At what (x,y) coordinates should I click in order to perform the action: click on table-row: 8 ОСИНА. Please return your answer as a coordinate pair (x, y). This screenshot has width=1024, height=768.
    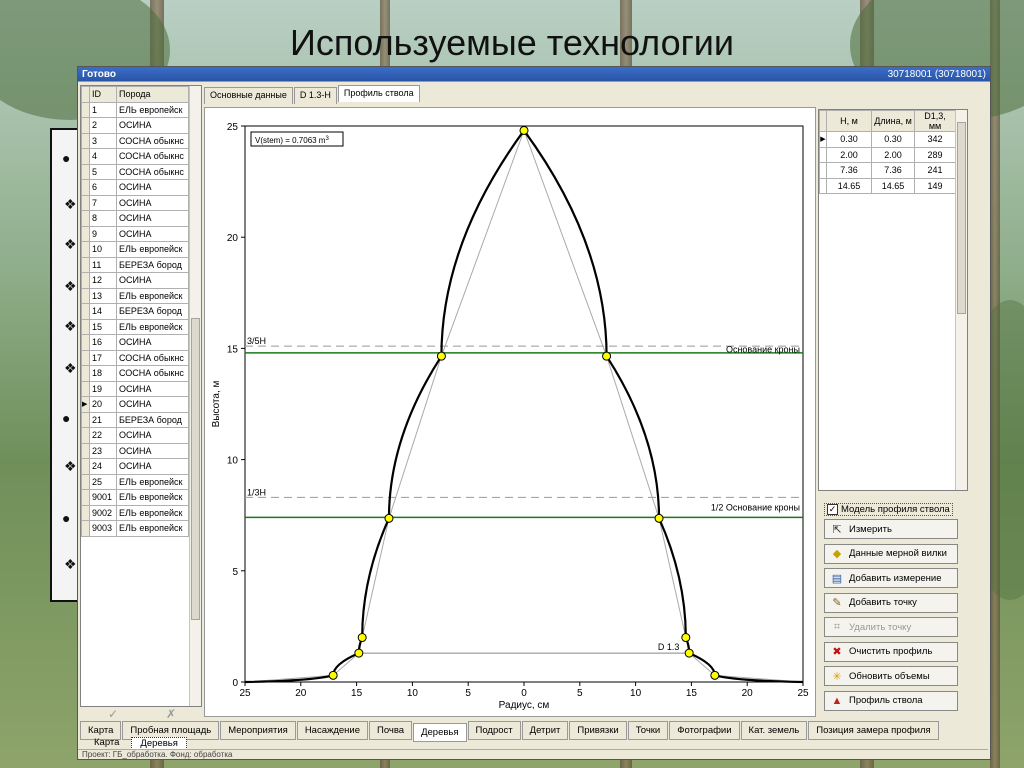
    Looking at the image, I should click on (135, 218).